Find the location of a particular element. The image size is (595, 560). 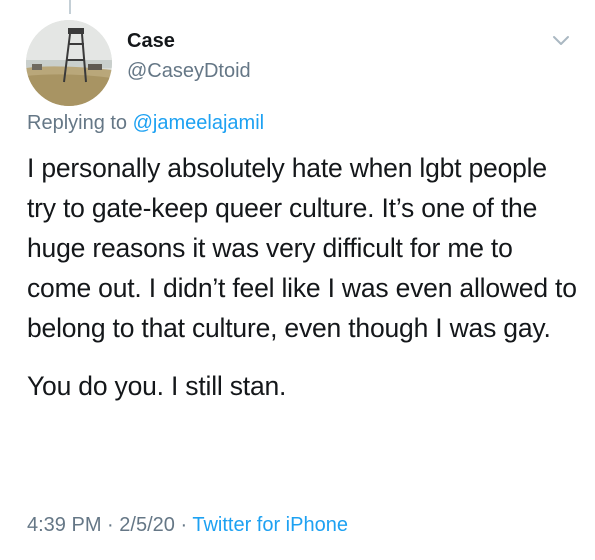

tweet-source-link: Twitter for iPhone is located at coordinates (270, 525).